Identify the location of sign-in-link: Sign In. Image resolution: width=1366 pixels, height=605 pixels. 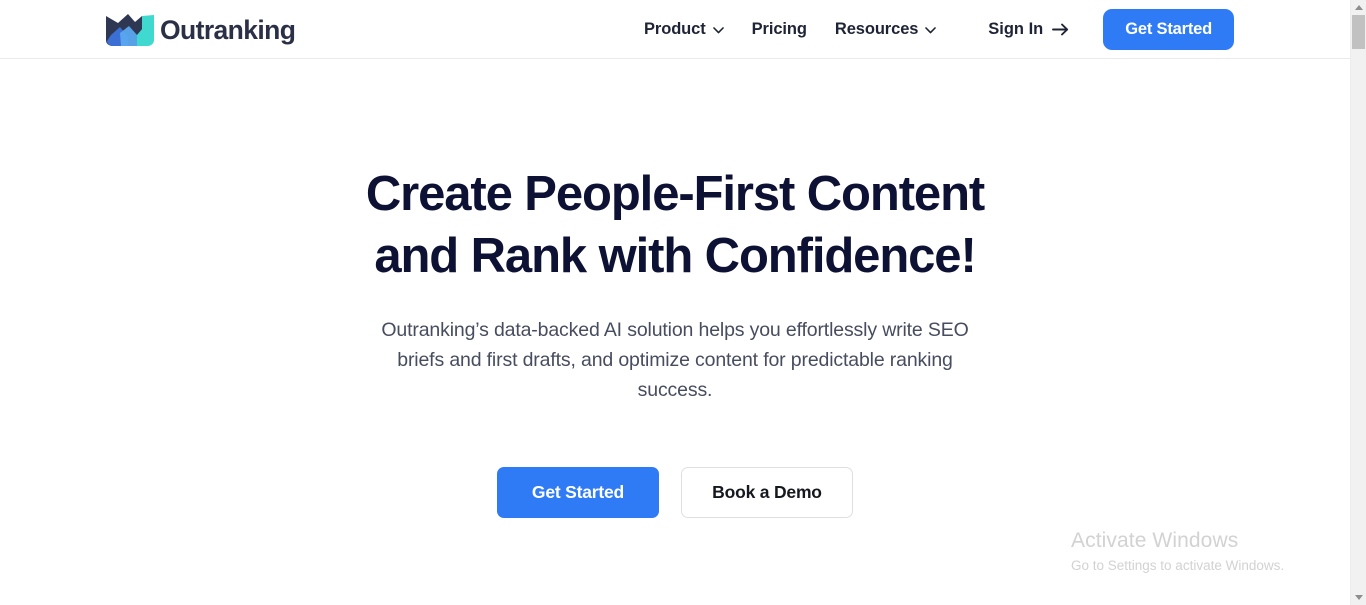
(1045, 29).